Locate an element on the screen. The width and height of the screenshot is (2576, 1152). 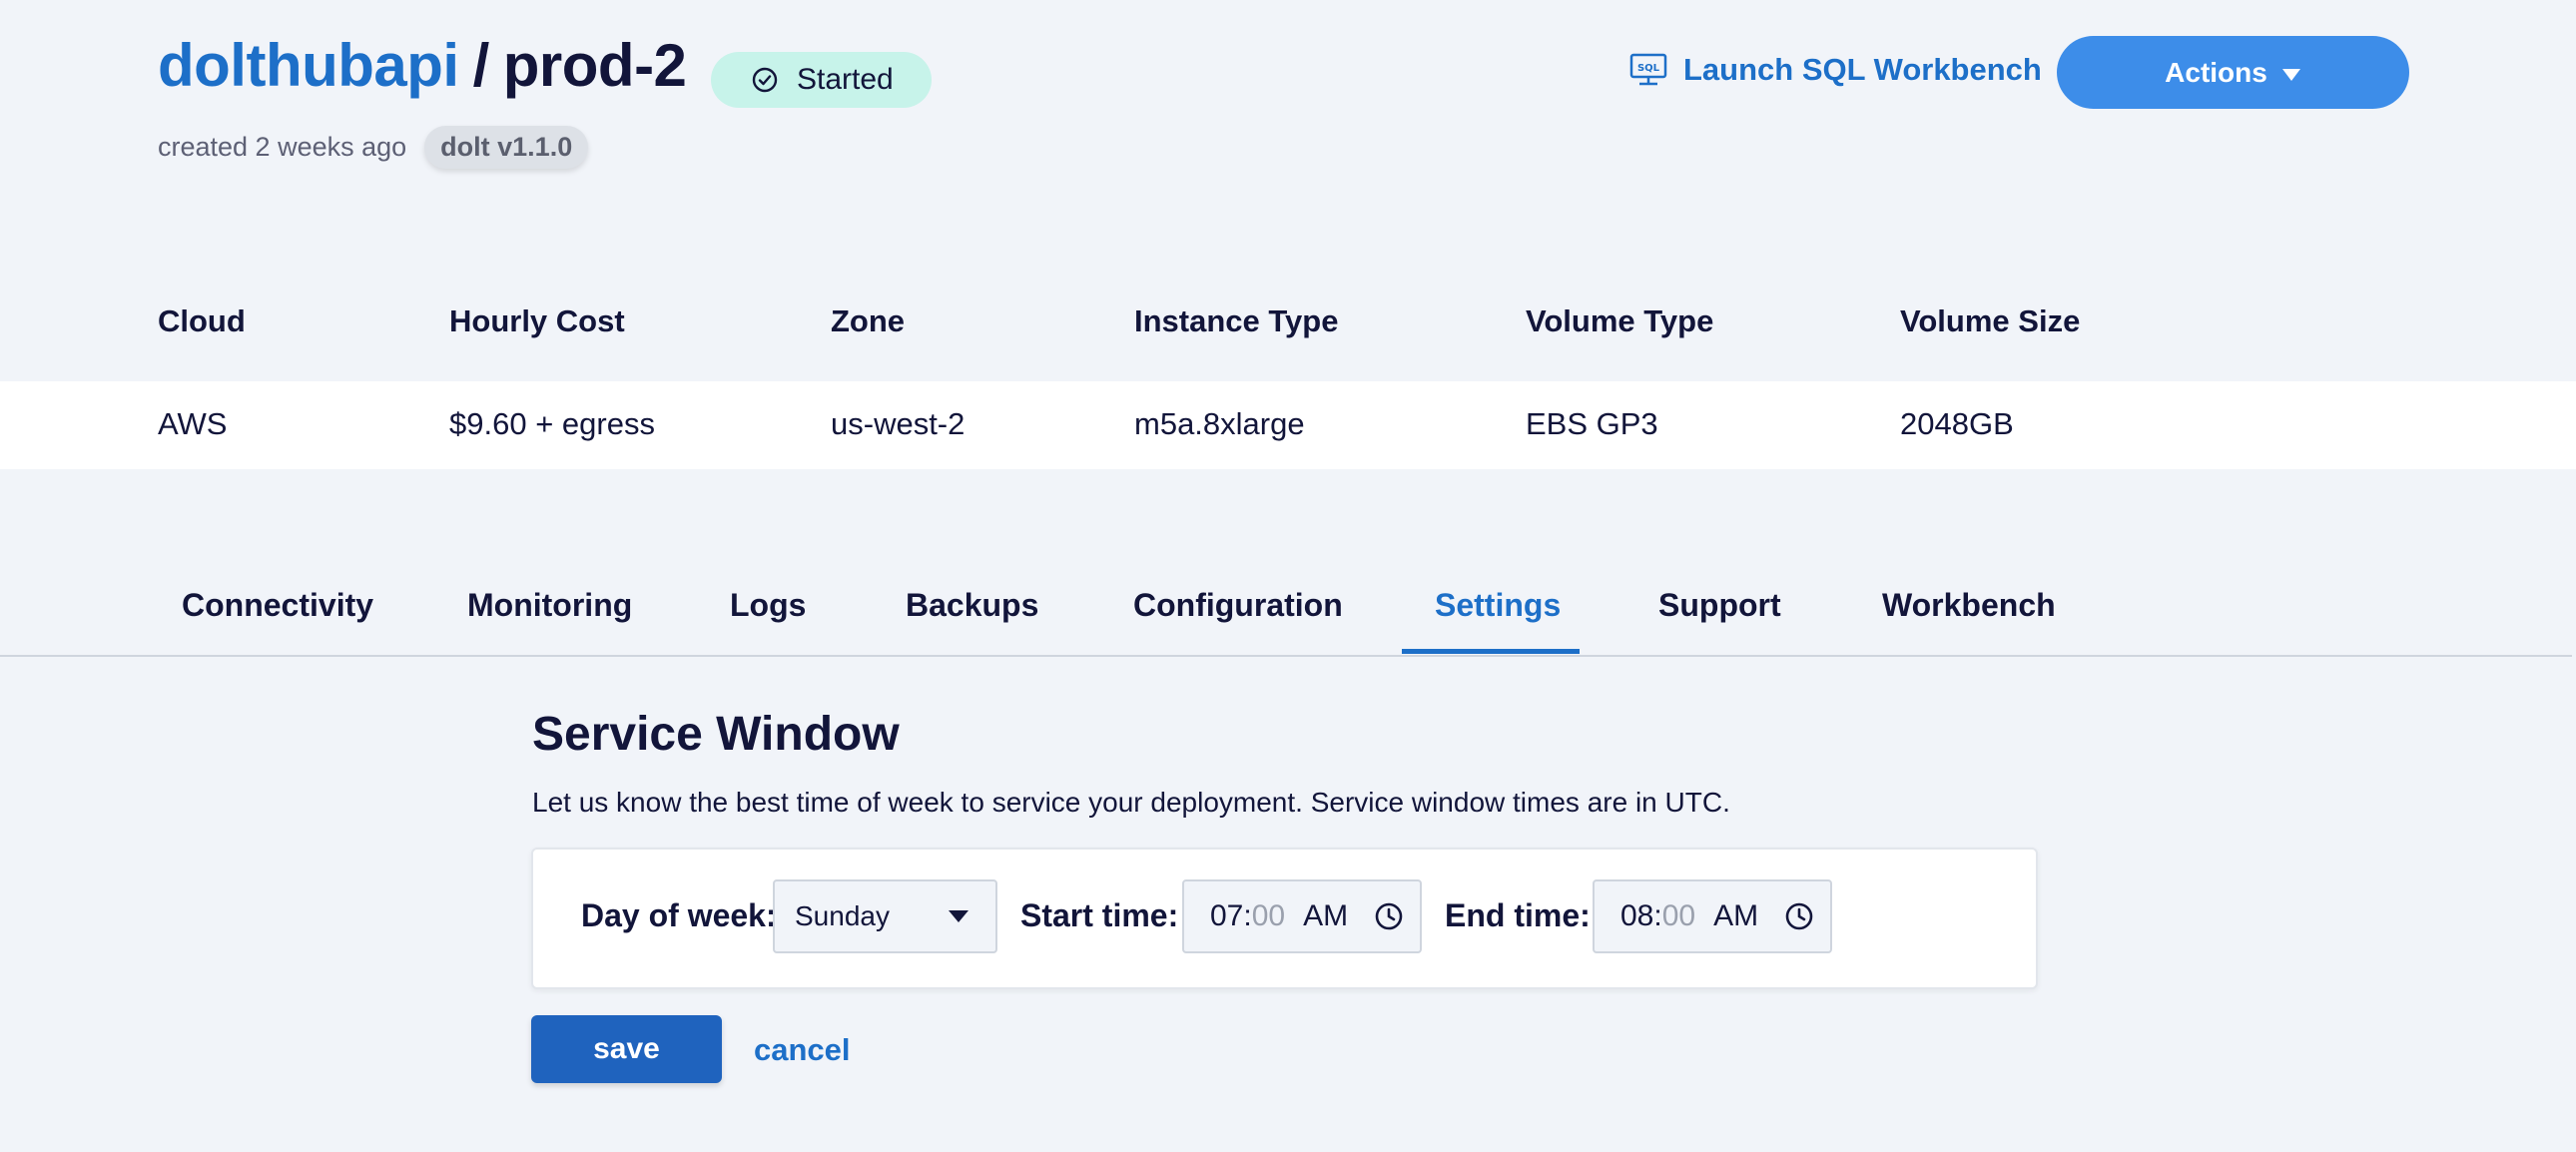
status-badge: Started is located at coordinates (821, 80).